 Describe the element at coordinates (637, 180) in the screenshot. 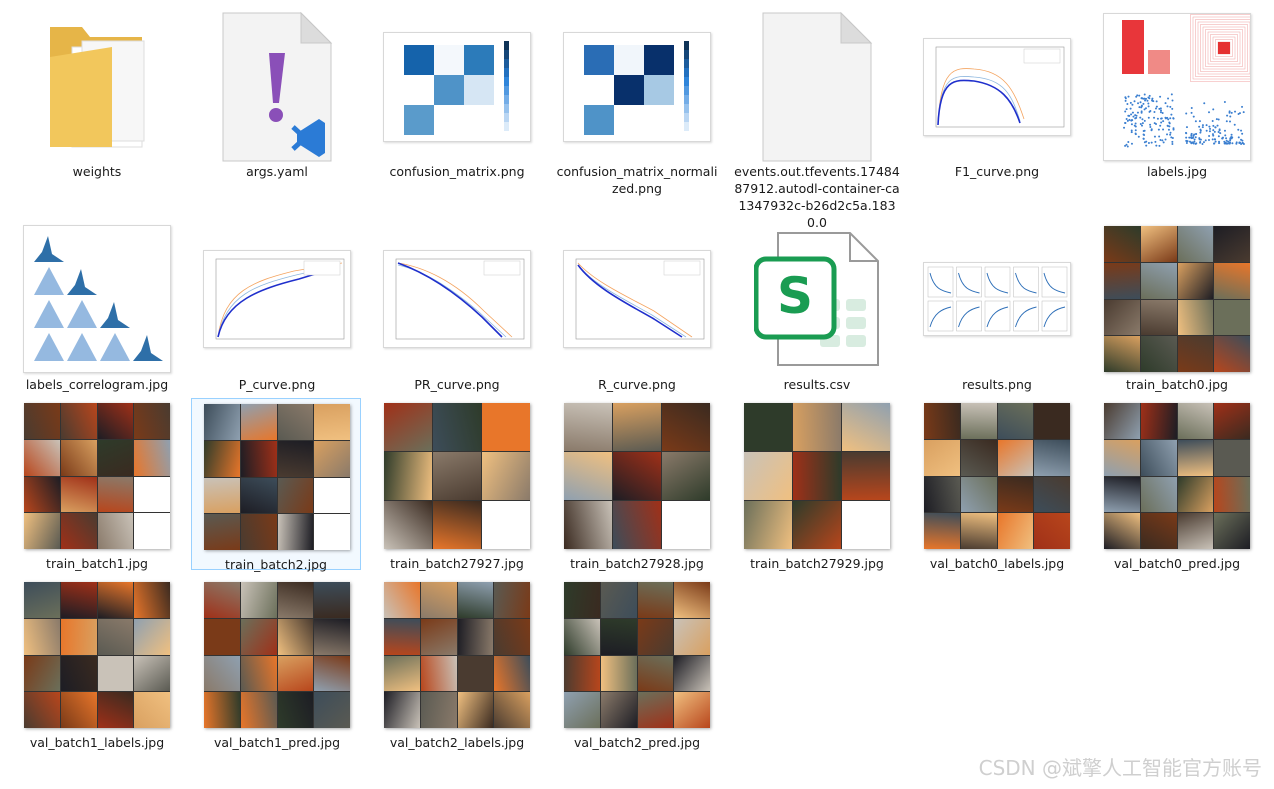

I see `file-name: confusion_matrix_normalized.png` at that location.